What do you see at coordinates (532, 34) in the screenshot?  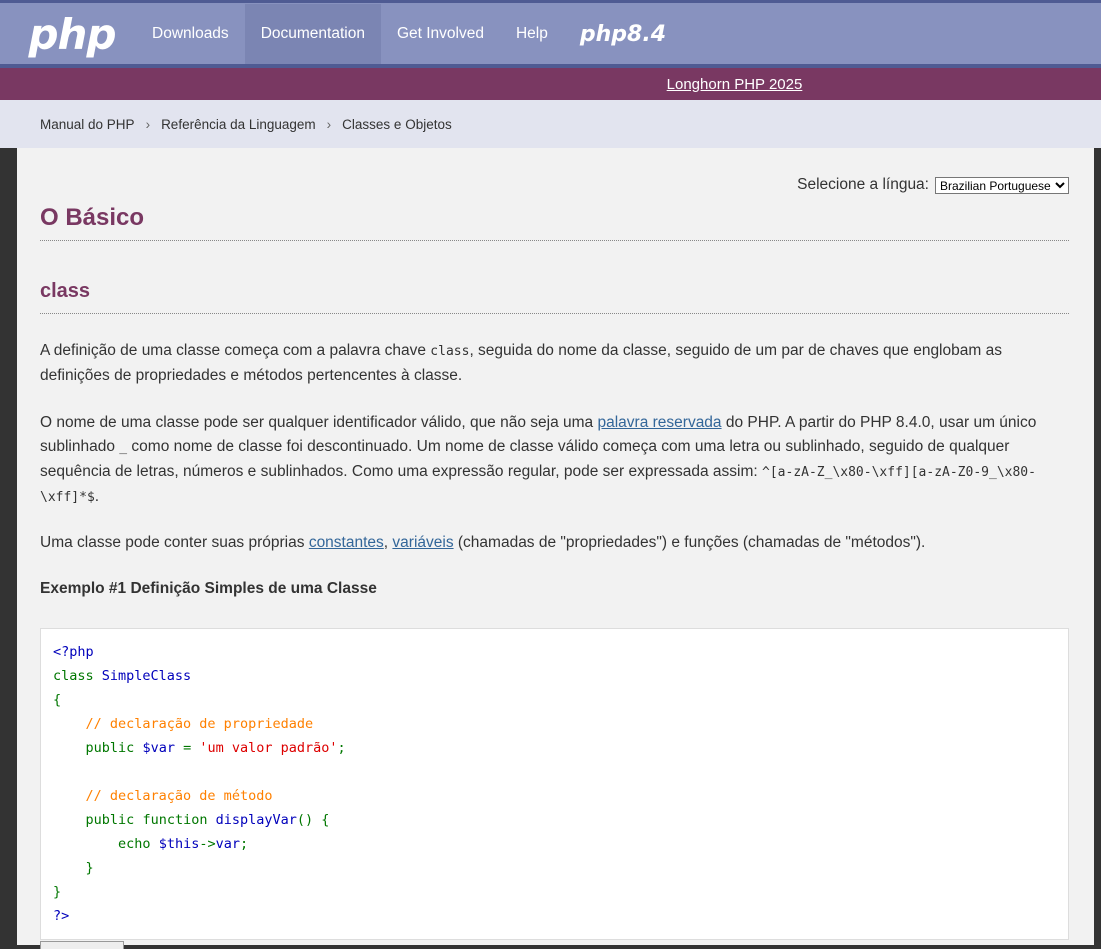 I see `nav-help: Help` at bounding box center [532, 34].